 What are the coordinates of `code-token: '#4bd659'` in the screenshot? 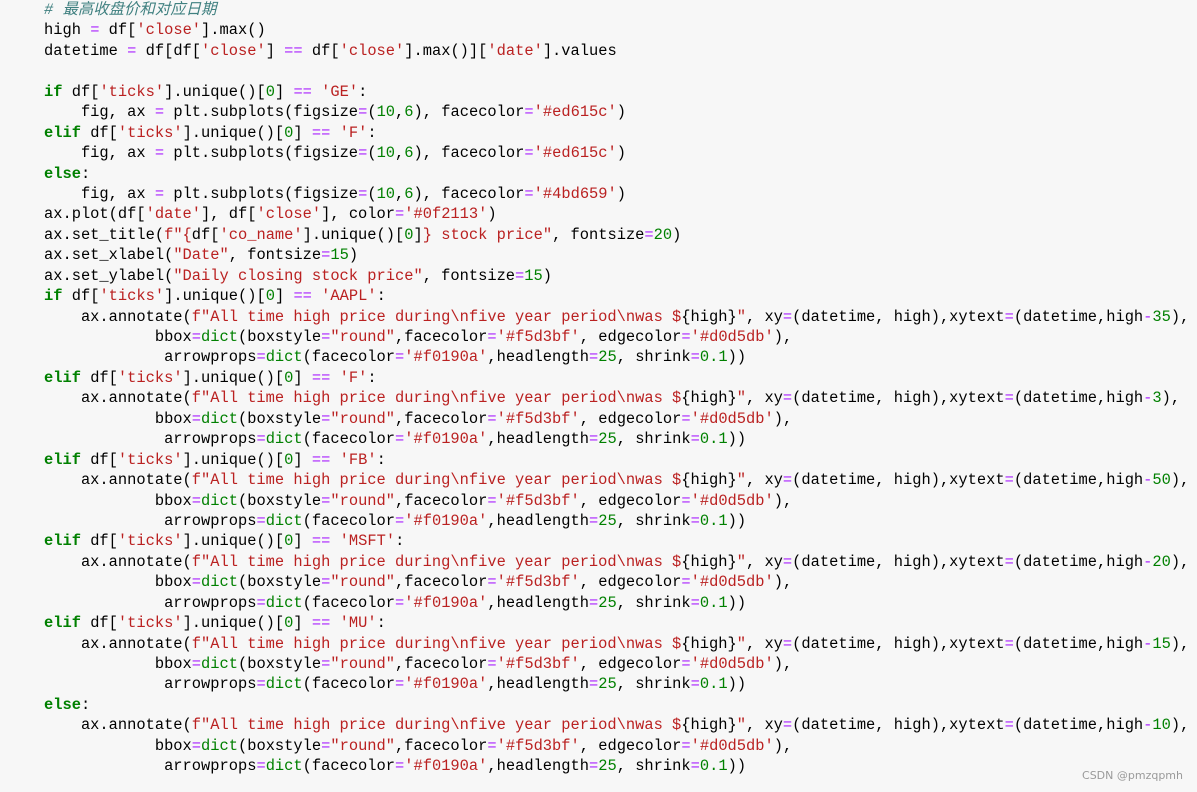 It's located at (575, 193).